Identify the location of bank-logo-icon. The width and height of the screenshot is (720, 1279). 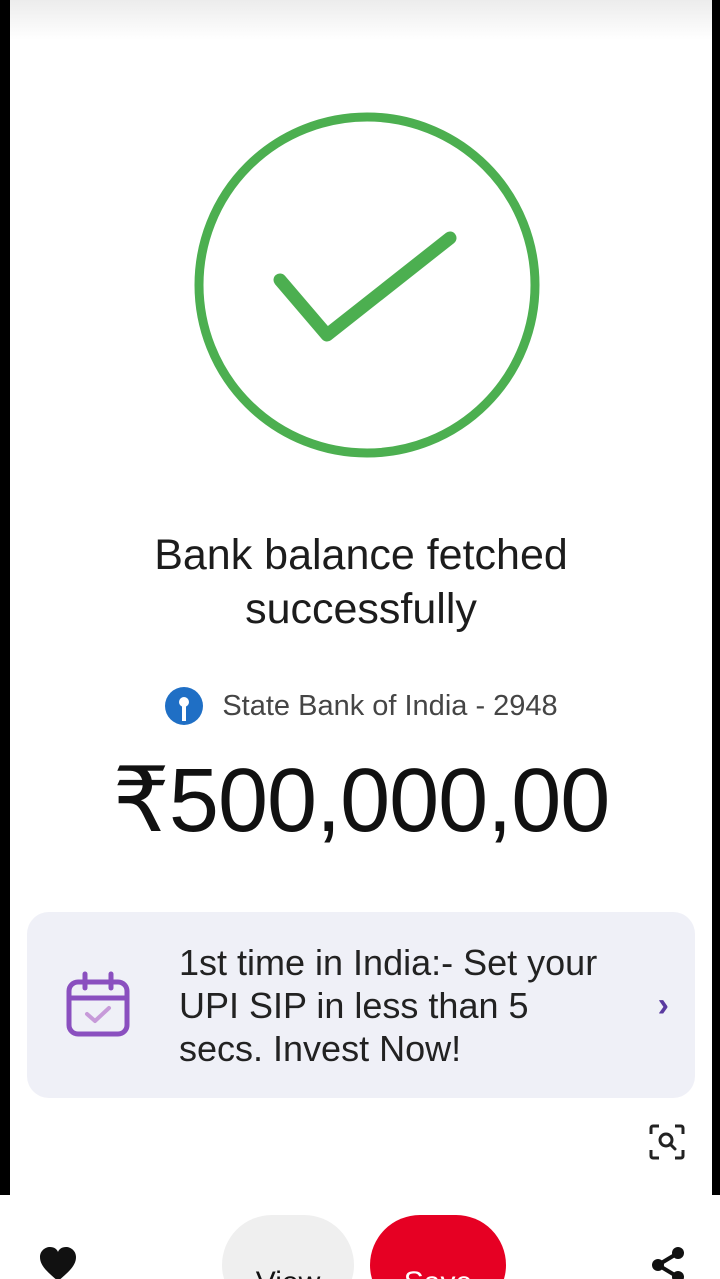
(184, 706).